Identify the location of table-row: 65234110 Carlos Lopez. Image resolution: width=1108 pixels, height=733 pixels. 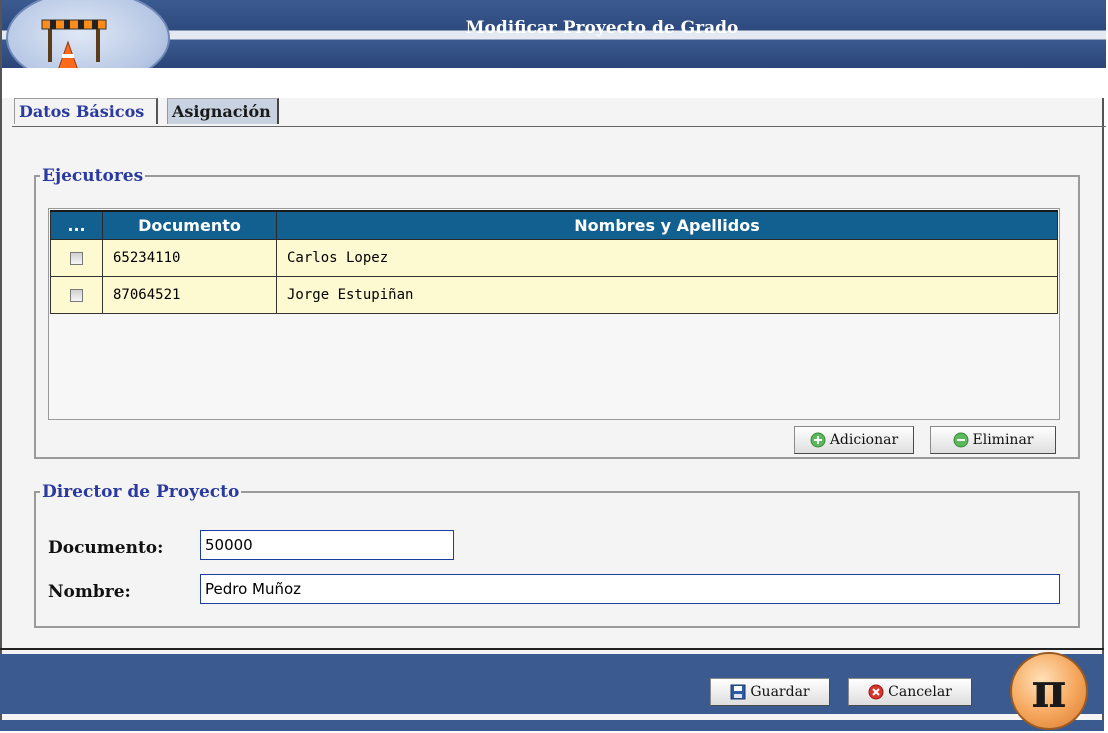
(554, 258).